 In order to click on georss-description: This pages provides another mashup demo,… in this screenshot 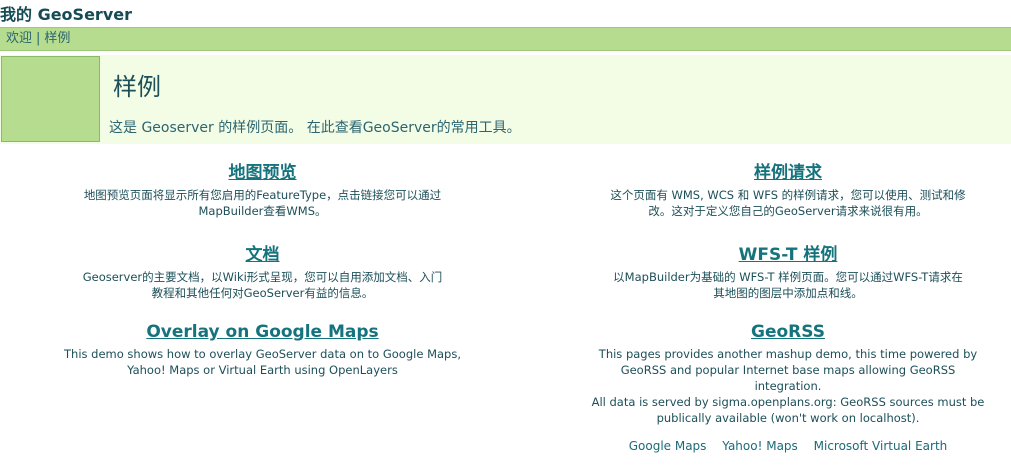, I will do `click(788, 386)`.